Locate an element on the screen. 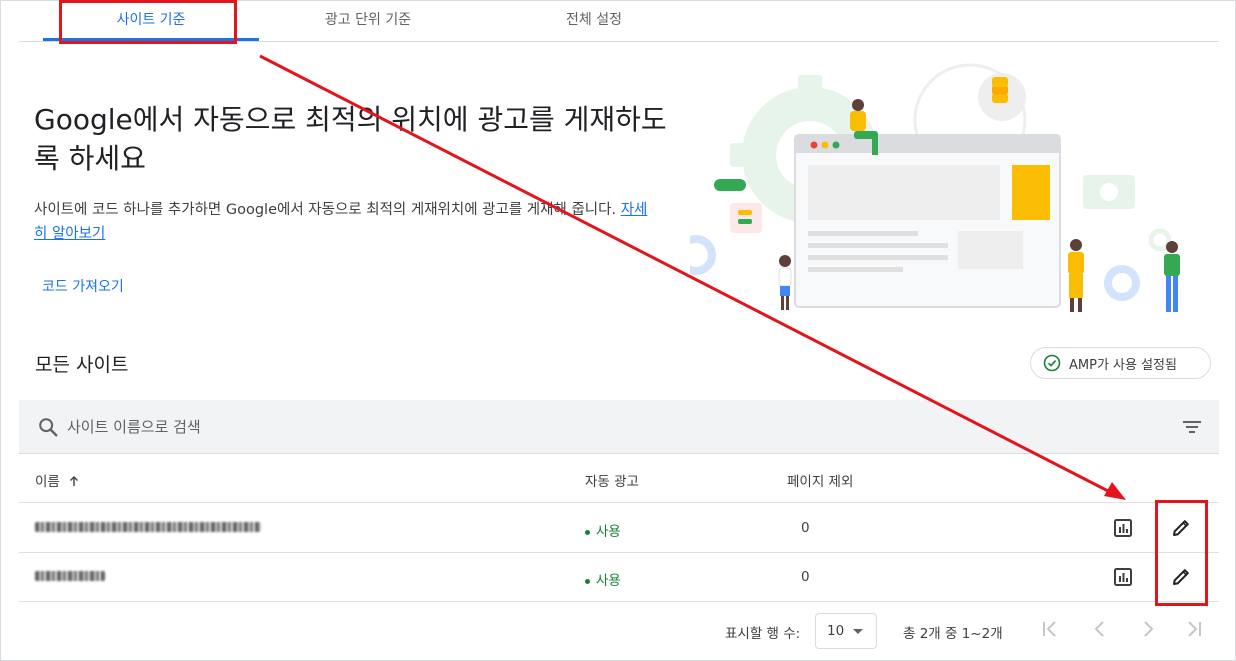 This screenshot has width=1236, height=661. person-left is located at coordinates (785, 282).